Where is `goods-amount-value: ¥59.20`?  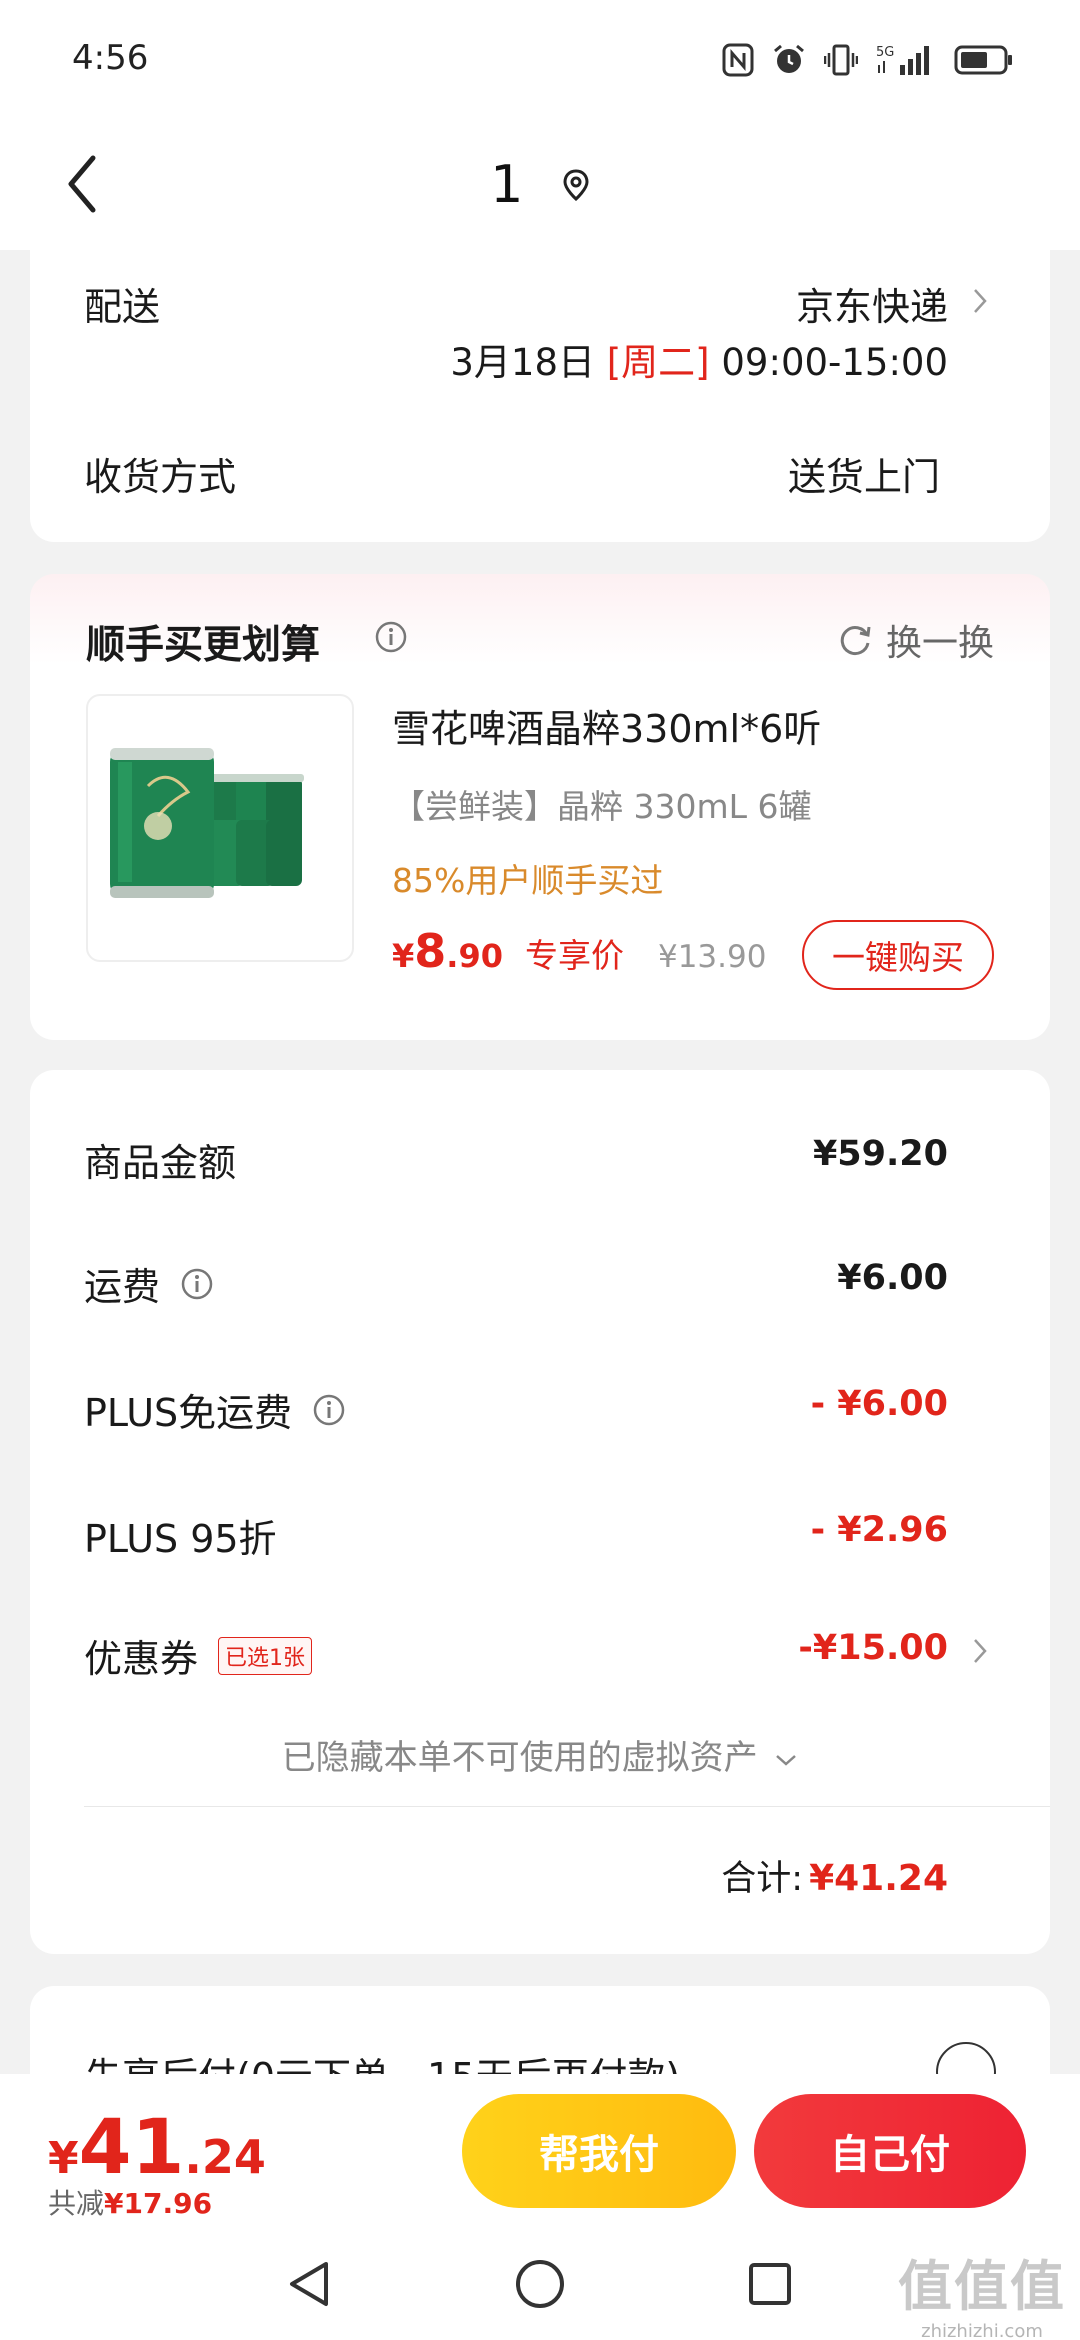
goods-amount-value: ¥59.20 is located at coordinates (880, 1154).